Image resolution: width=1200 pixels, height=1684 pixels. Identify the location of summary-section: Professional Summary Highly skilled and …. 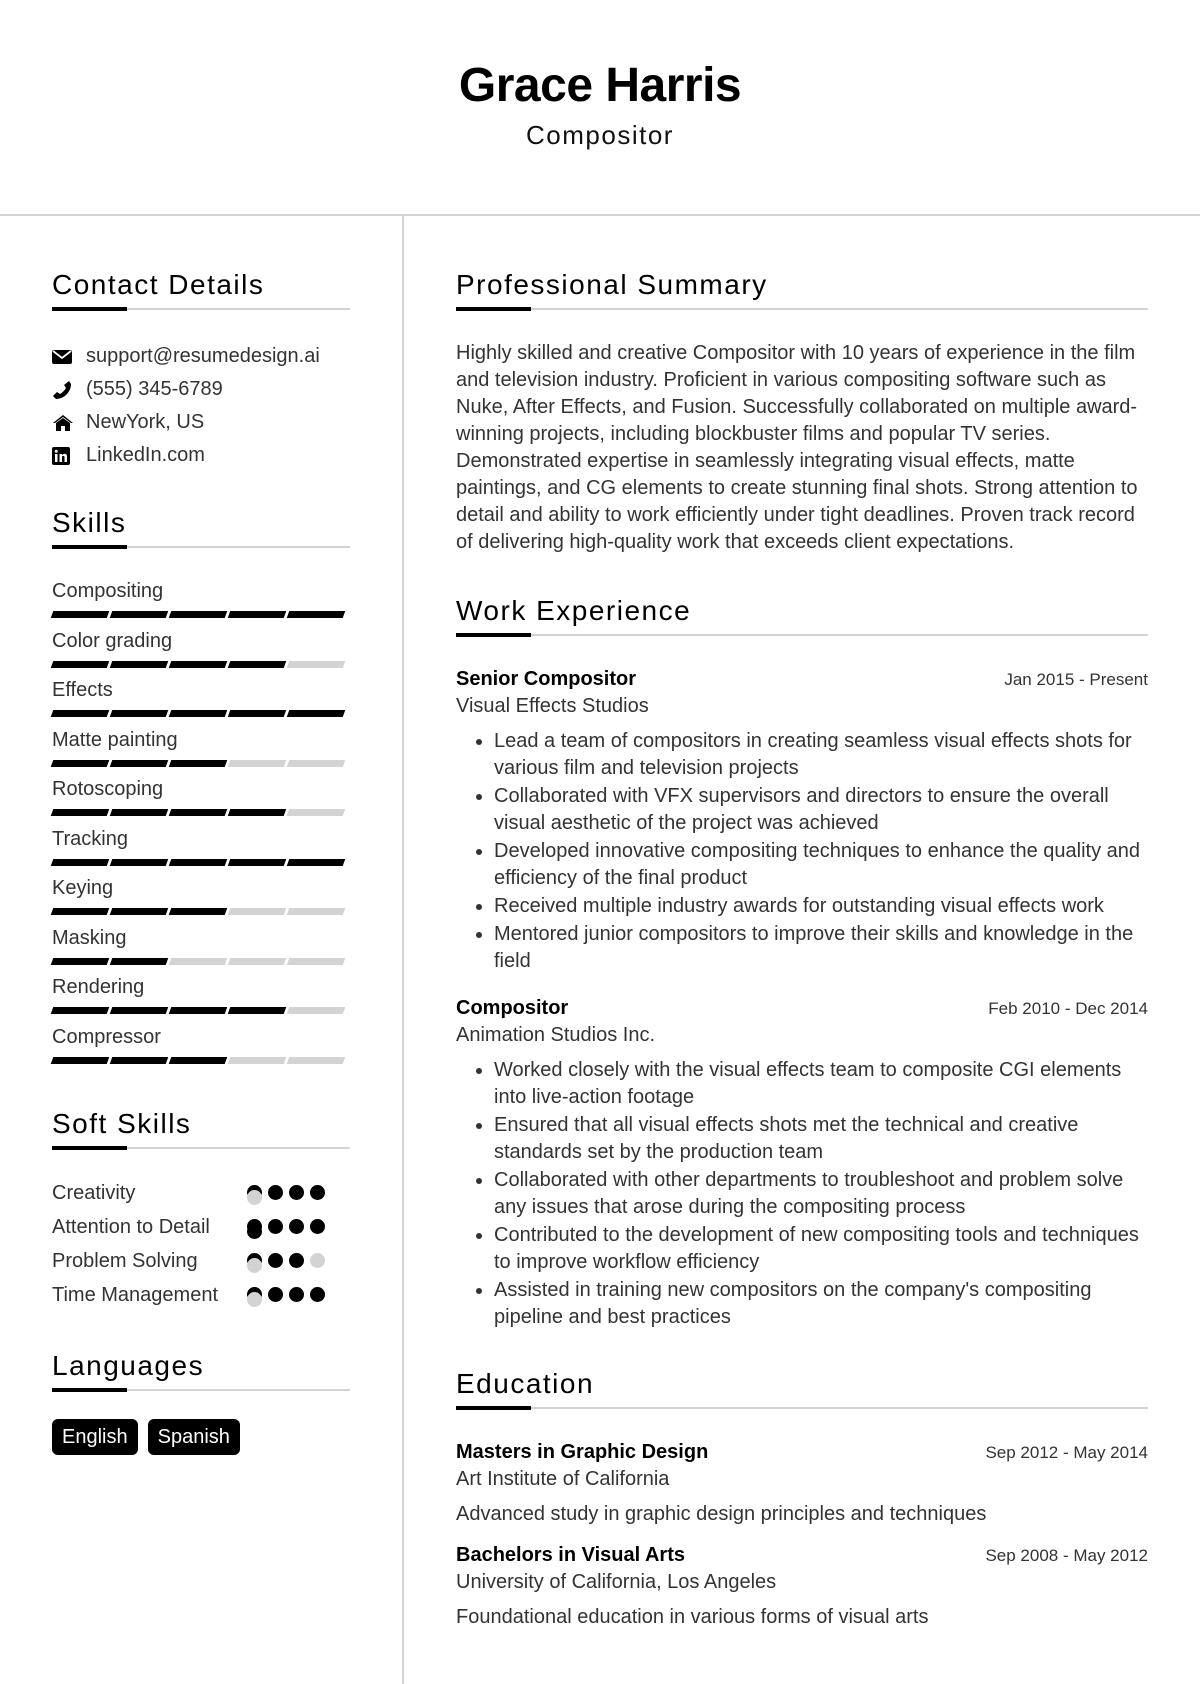
(802, 412).